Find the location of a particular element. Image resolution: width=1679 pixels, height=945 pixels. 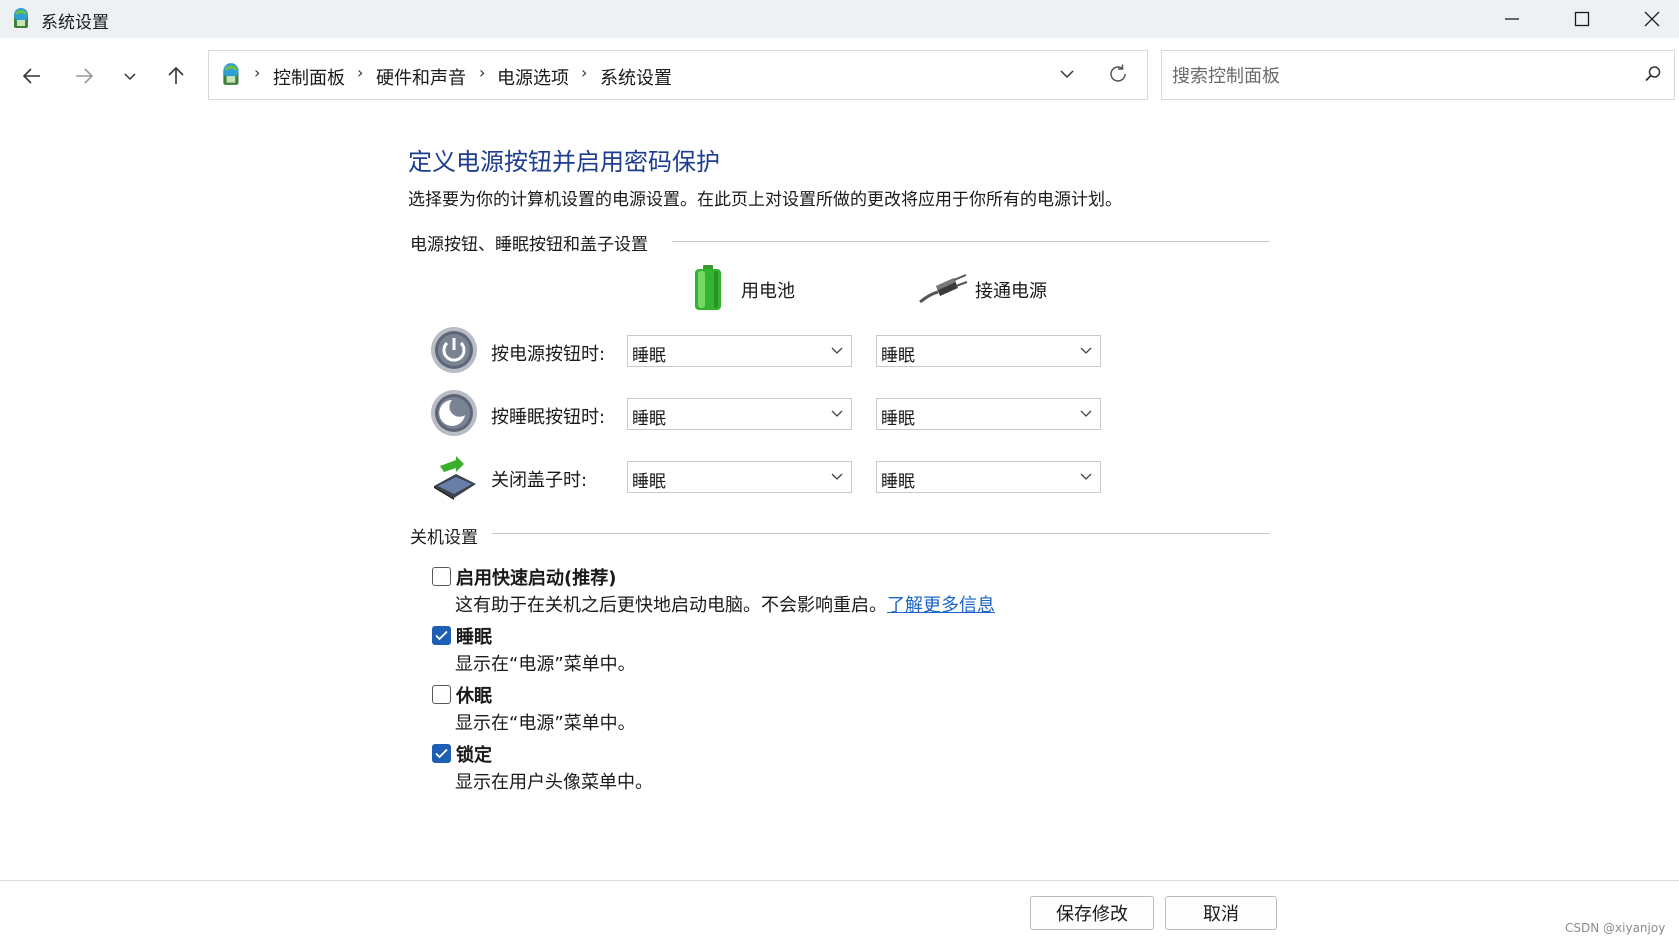

plugged-in-column-header: 接通电源 is located at coordinates (1011, 291).